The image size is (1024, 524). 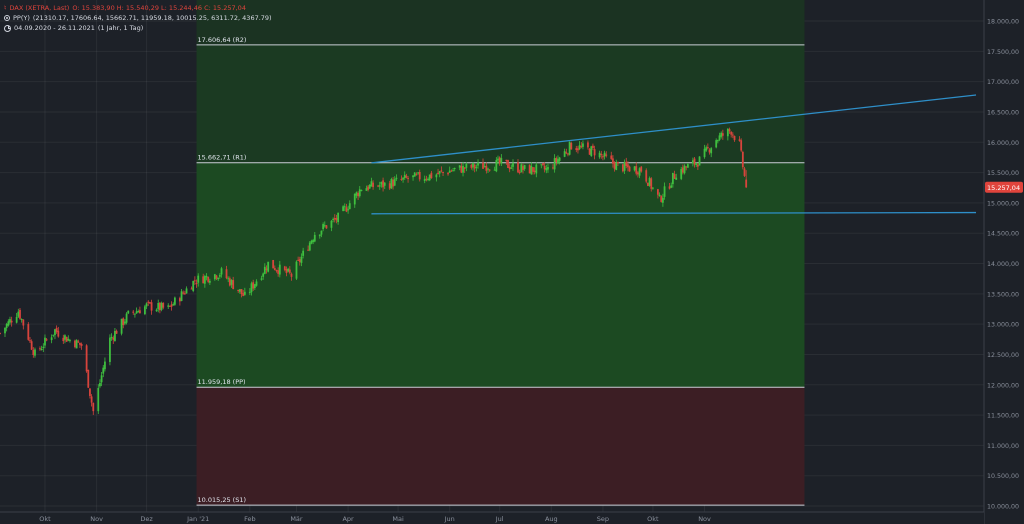 What do you see at coordinates (54, 28) in the screenshot?
I see `legend-range: 04.09.2020 - 26.11.2021` at bounding box center [54, 28].